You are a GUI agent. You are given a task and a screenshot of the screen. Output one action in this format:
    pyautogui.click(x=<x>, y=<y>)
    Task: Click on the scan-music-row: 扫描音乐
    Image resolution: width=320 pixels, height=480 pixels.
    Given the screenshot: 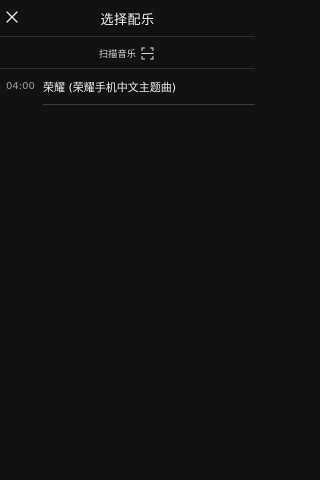 What is the action you would take?
    pyautogui.click(x=127, y=52)
    